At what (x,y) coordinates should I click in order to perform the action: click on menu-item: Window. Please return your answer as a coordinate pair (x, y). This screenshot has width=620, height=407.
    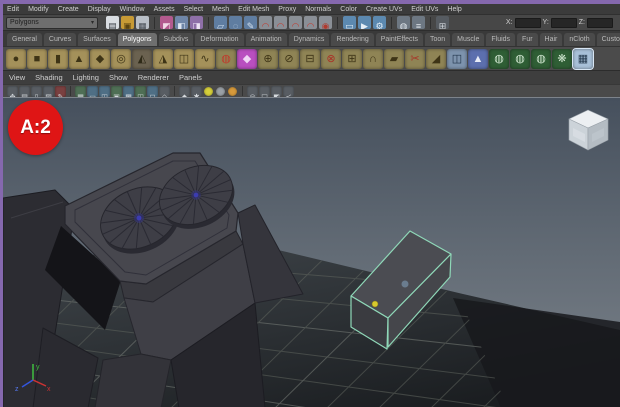
    Looking at the image, I should click on (132, 9).